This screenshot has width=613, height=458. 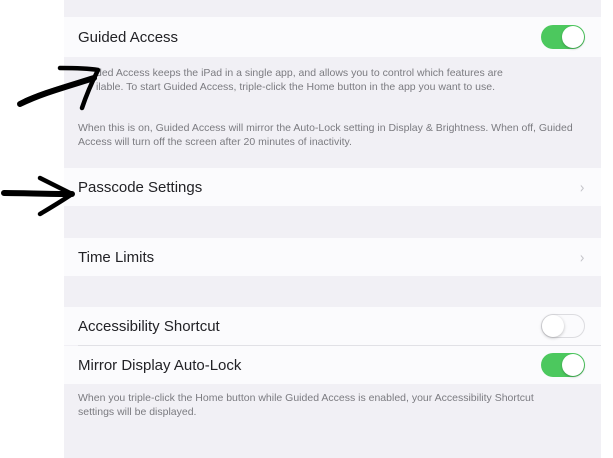 I want to click on accessibility-shortcut-toggle, so click(x=563, y=326).